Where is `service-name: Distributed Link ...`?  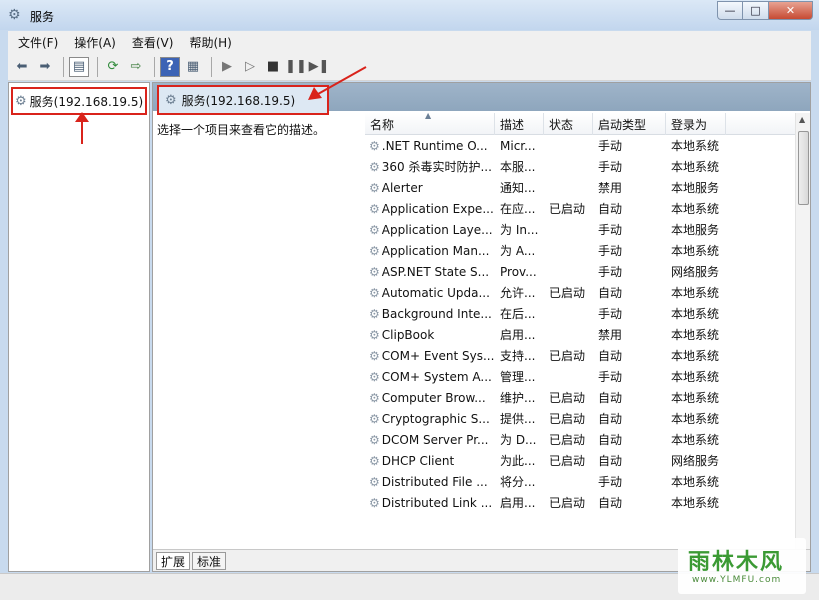
service-name: Distributed Link ... is located at coordinates (437, 502).